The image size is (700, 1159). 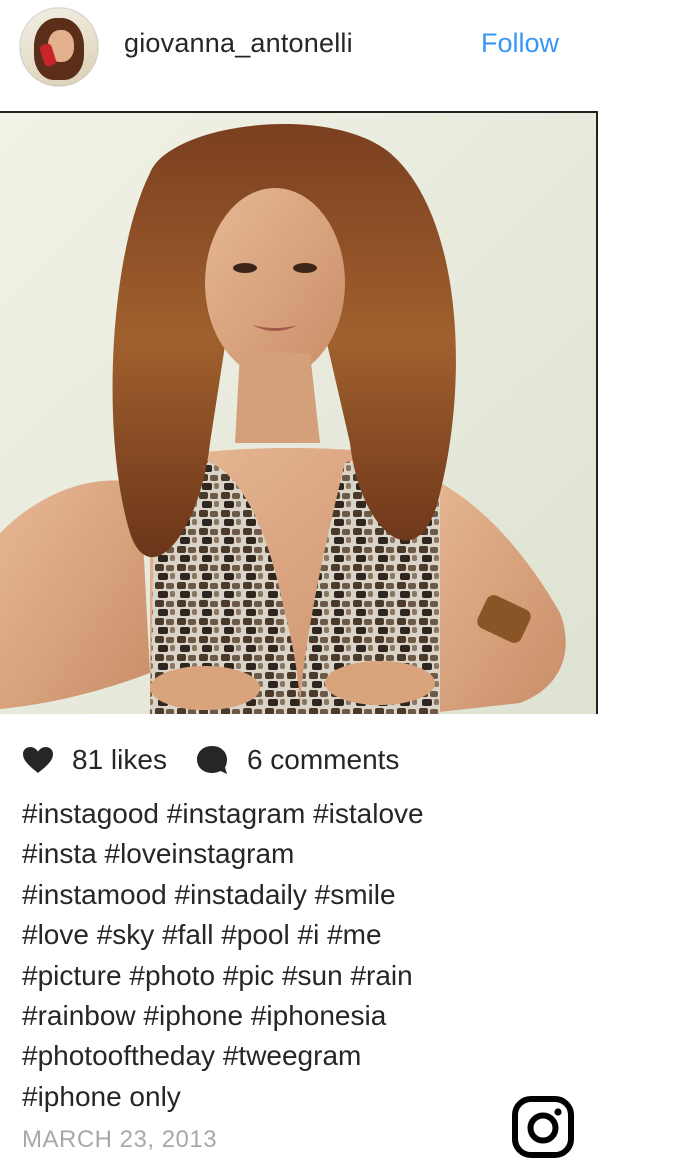 I want to click on comment-bubble-icon, so click(x=212, y=760).